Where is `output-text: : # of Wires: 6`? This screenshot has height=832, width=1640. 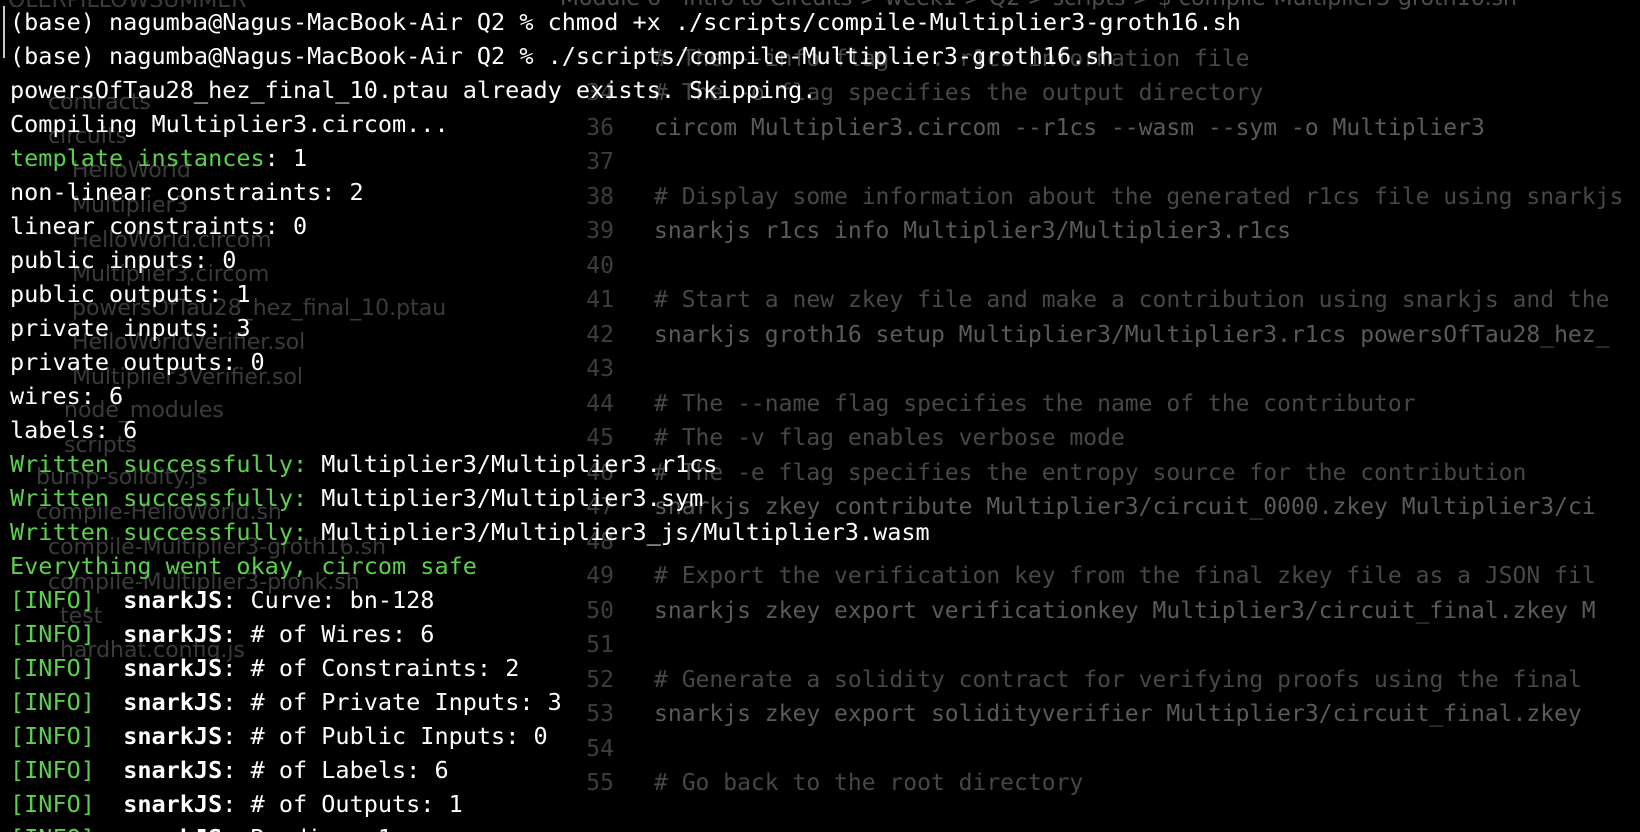 output-text: : # of Wires: 6 is located at coordinates (328, 634).